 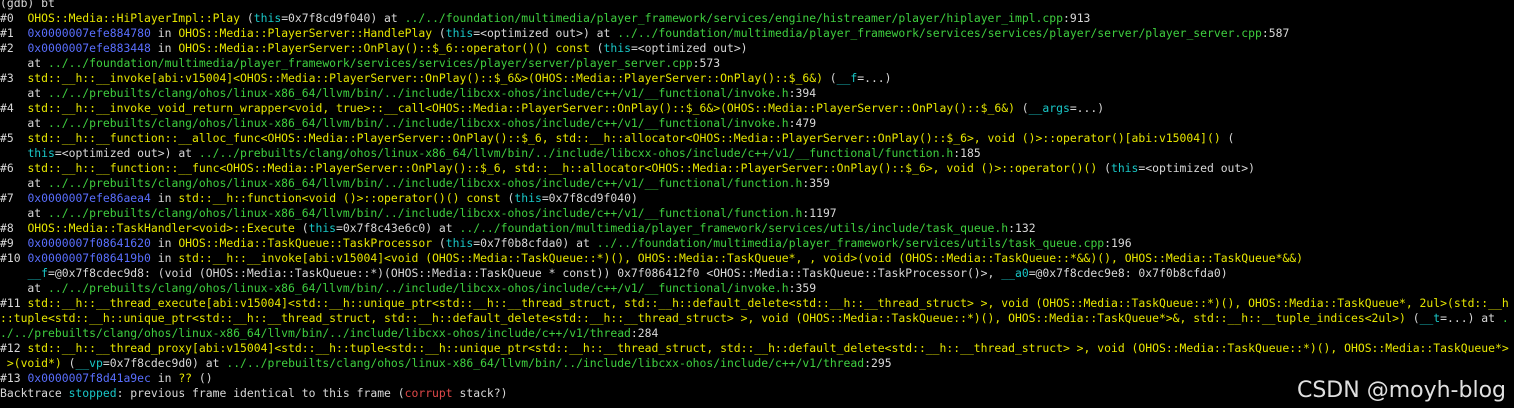 What do you see at coordinates (13, 153) in the screenshot?
I see `plain-text` at bounding box center [13, 153].